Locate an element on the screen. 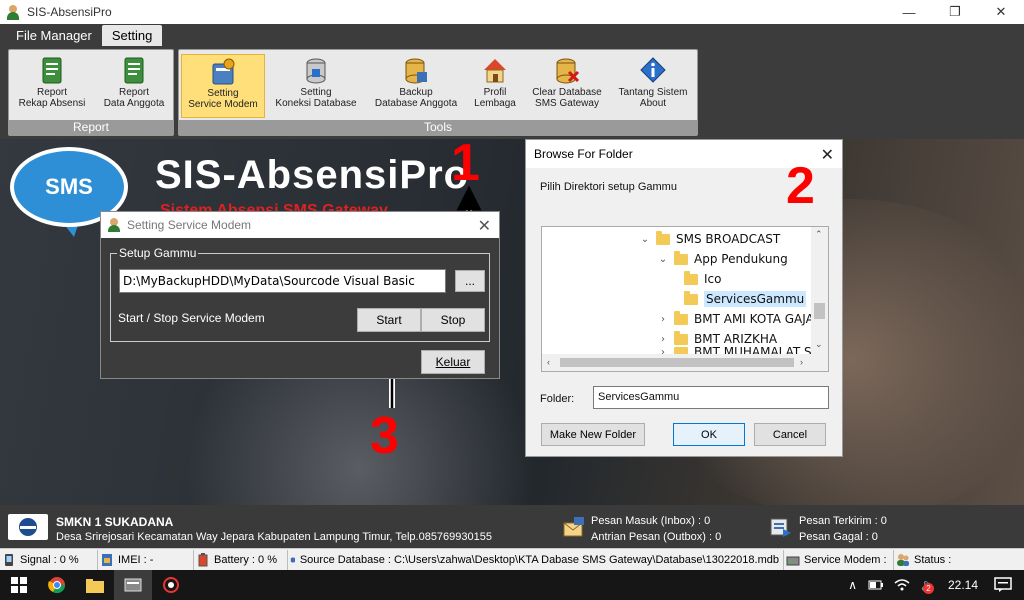 Image resolution: width=1024 pixels, height=600 pixels. chrome-icon is located at coordinates (57, 585).